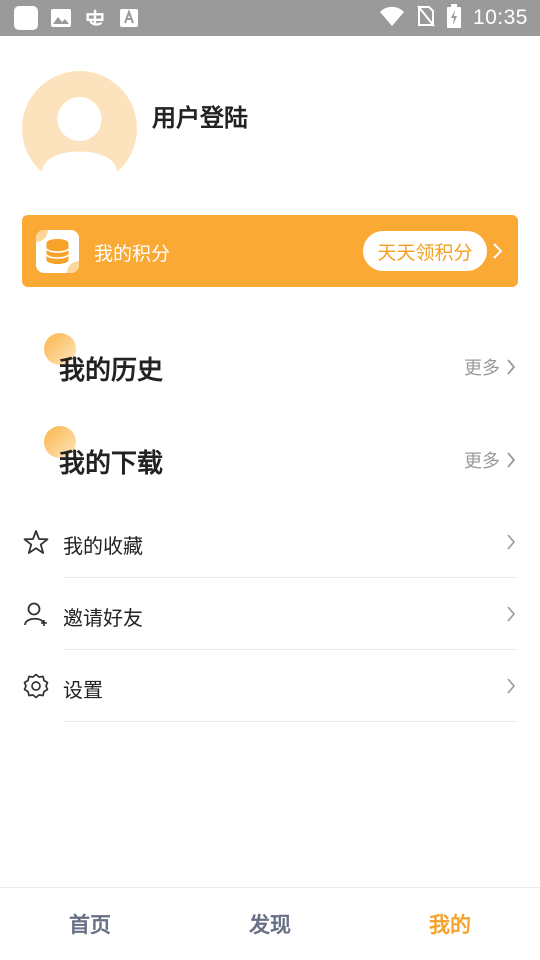 This screenshot has width=540, height=960. Describe the element at coordinates (450, 924) in the screenshot. I see `tab-mine: 我的` at that location.